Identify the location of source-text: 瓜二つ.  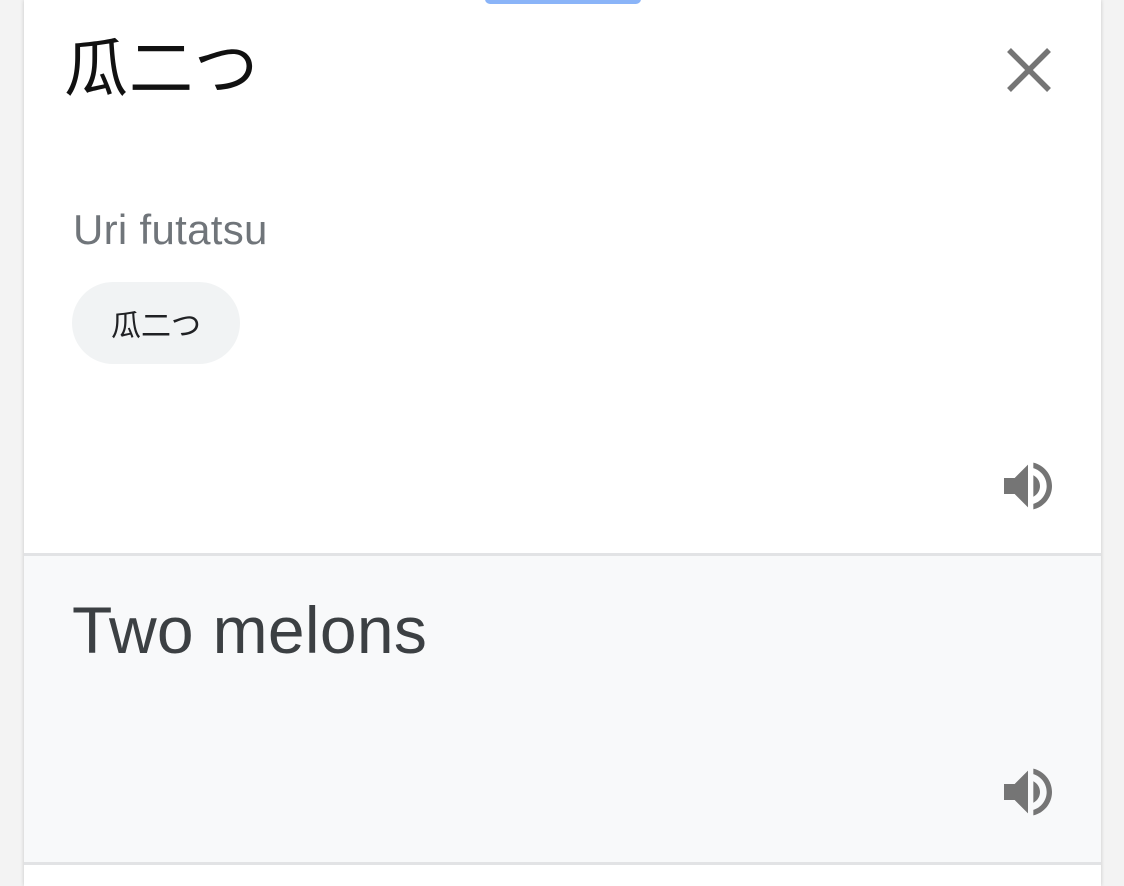
(161, 70).